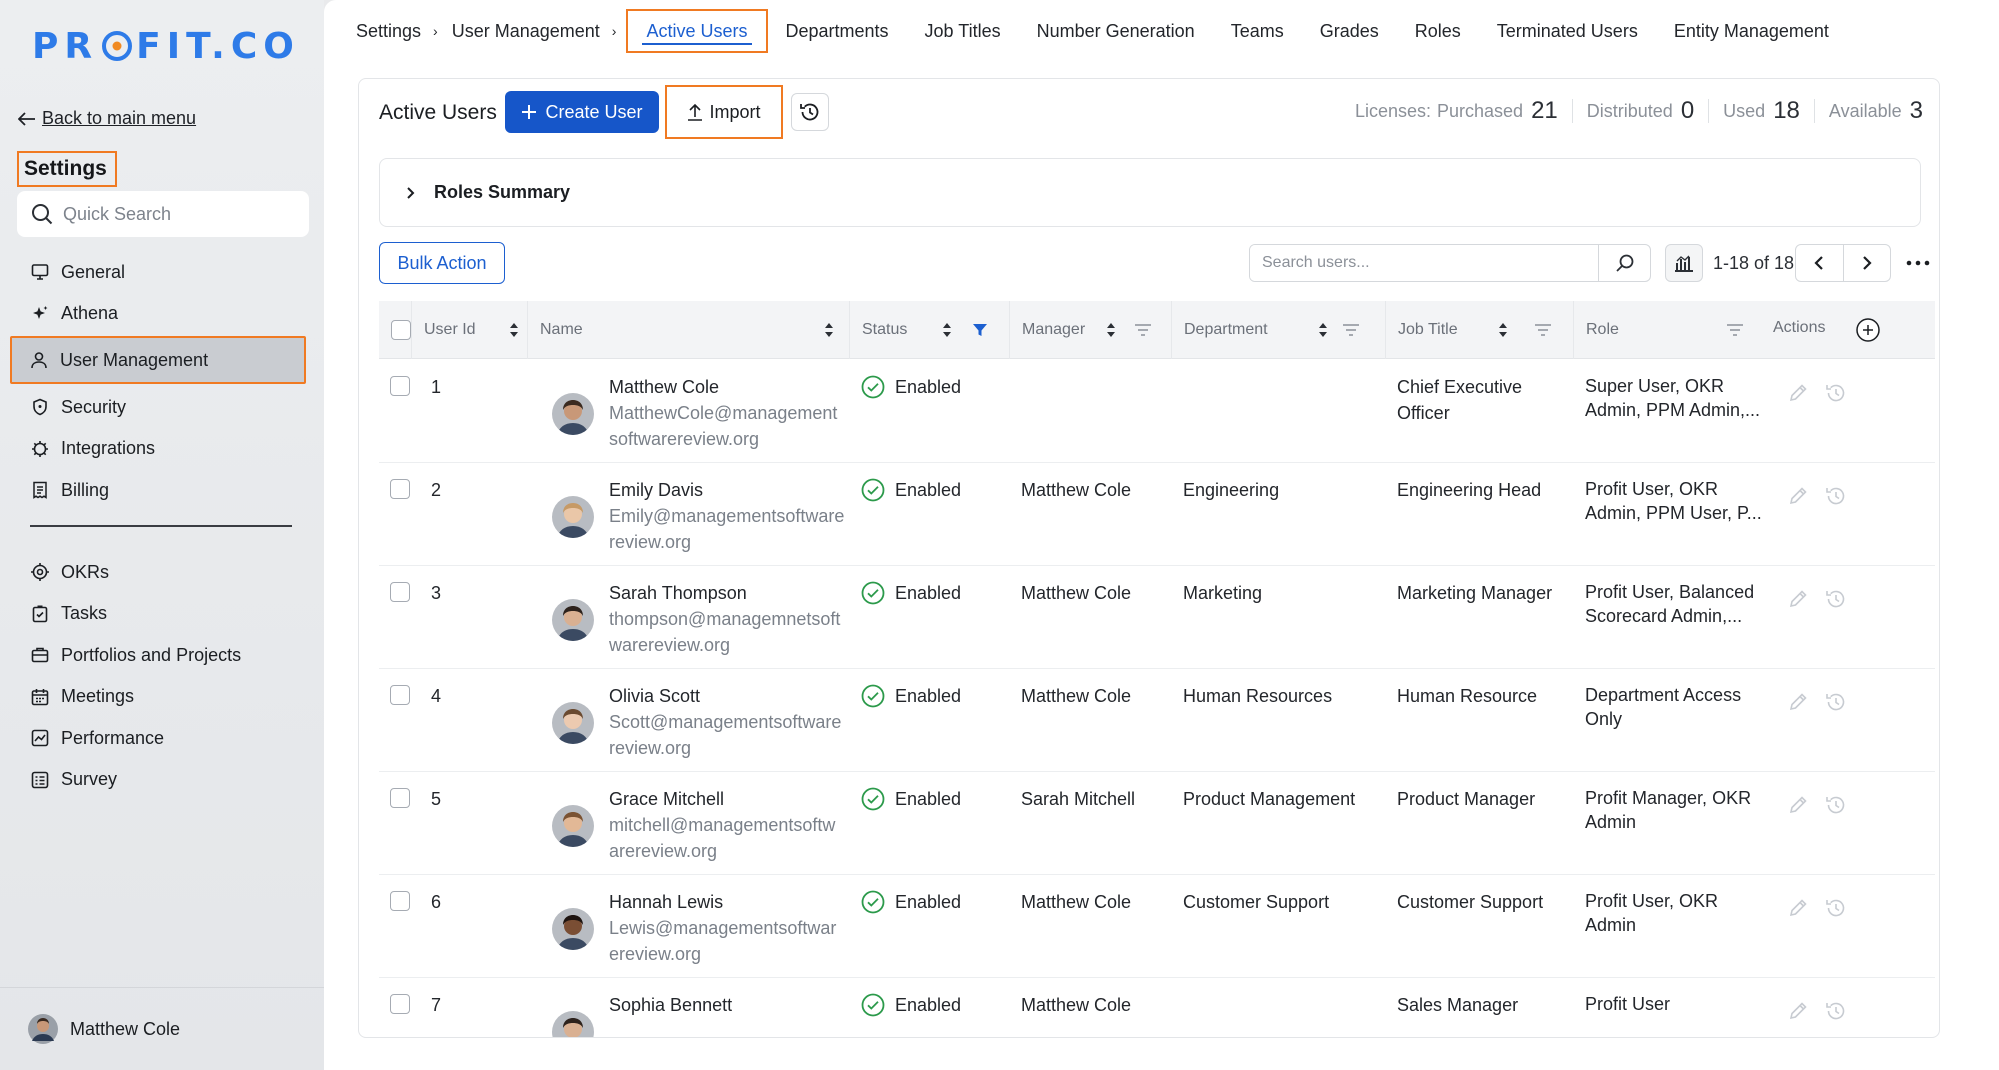 This screenshot has height=1070, width=1999. I want to click on tab-number-generation: Number Generation, so click(1116, 31).